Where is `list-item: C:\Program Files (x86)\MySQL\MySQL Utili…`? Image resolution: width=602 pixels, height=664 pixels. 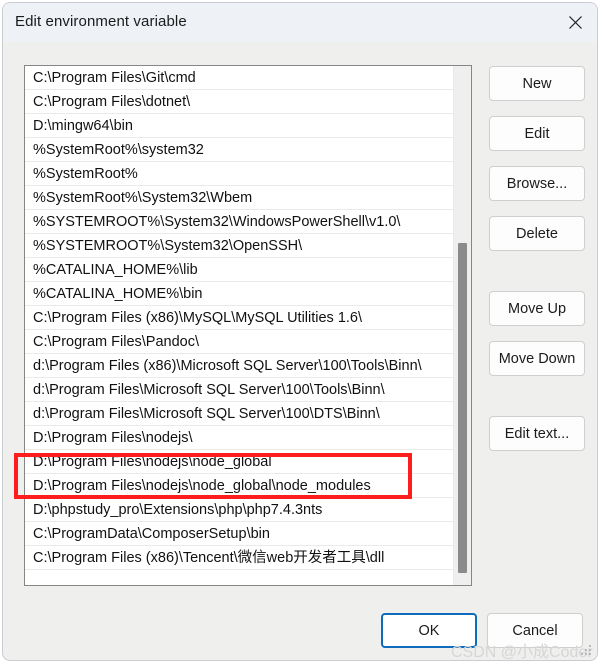 list-item: C:\Program Files (x86)\MySQL\MySQL Utili… is located at coordinates (239, 318).